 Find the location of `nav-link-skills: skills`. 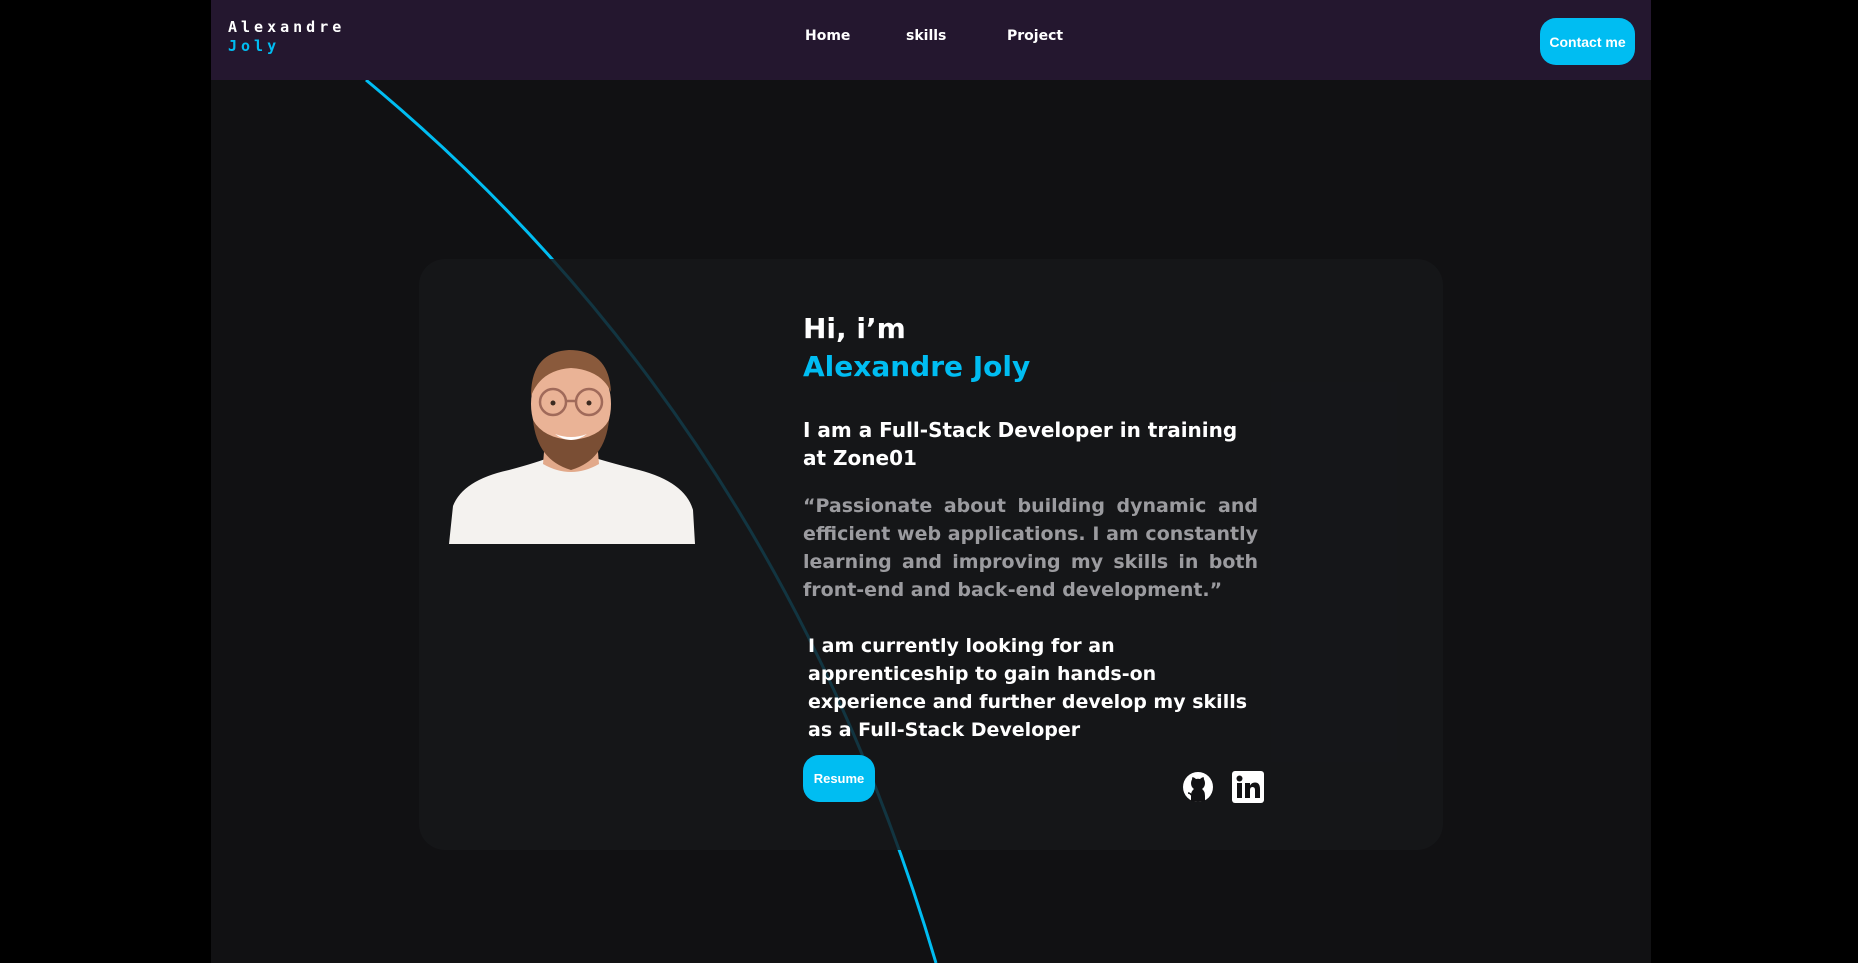

nav-link-skills: skills is located at coordinates (956, 36).